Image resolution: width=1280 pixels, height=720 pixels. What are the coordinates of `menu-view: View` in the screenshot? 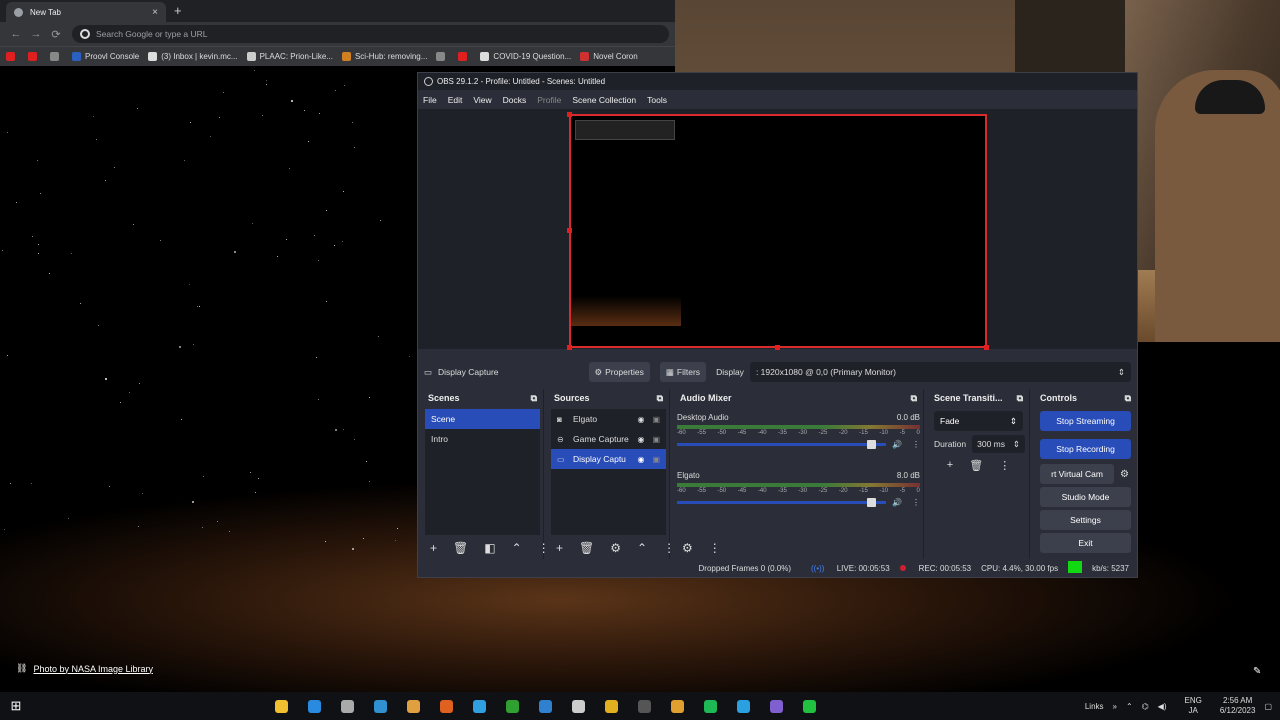 It's located at (482, 100).